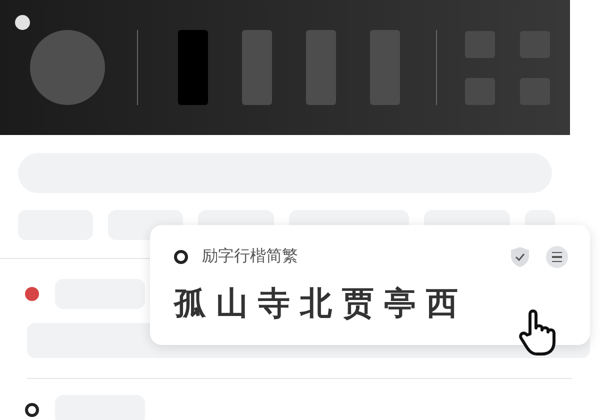 The width and height of the screenshot is (600, 420). I want to click on menu-button, so click(557, 257).